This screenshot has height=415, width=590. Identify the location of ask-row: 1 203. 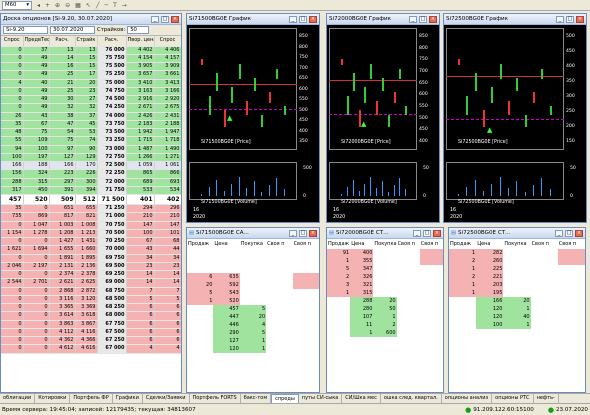
(517, 285).